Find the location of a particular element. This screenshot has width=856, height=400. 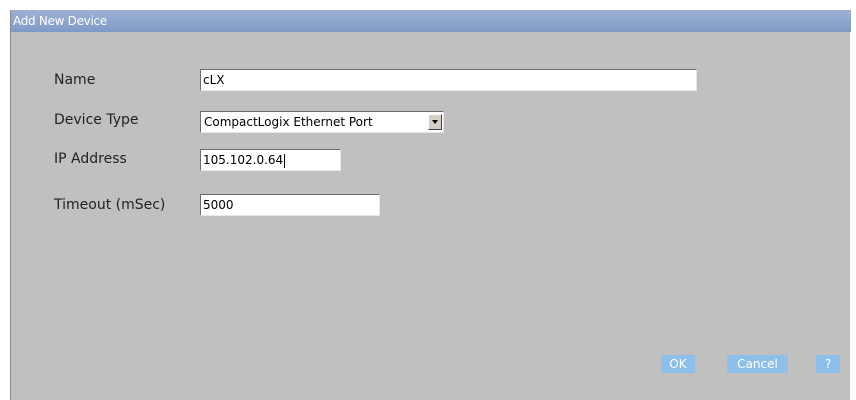

ok-button: OK is located at coordinates (678, 364).